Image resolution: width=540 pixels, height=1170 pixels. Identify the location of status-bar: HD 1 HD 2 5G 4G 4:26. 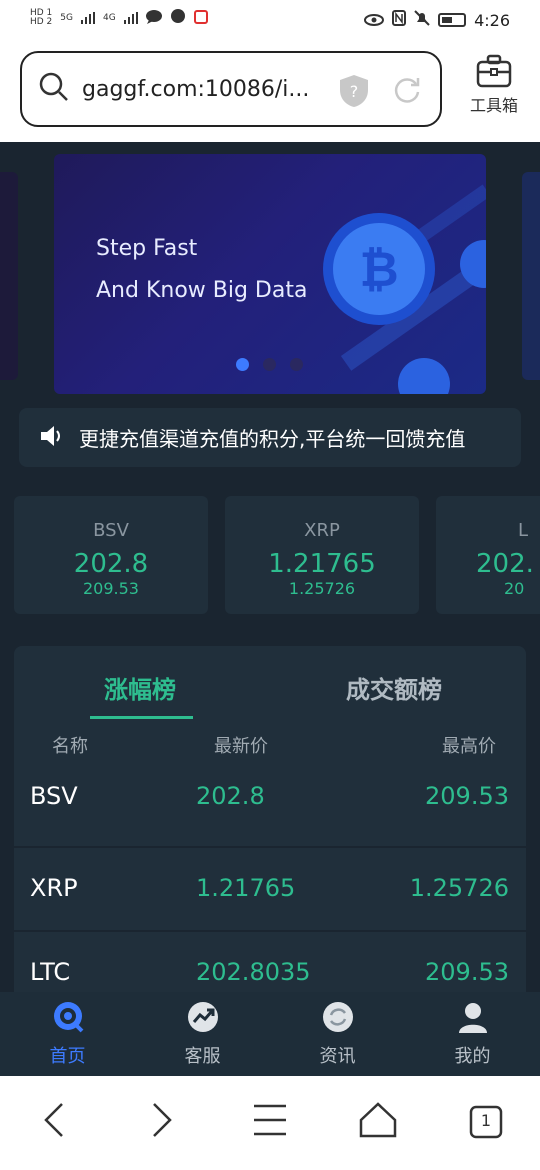
(270, 20).